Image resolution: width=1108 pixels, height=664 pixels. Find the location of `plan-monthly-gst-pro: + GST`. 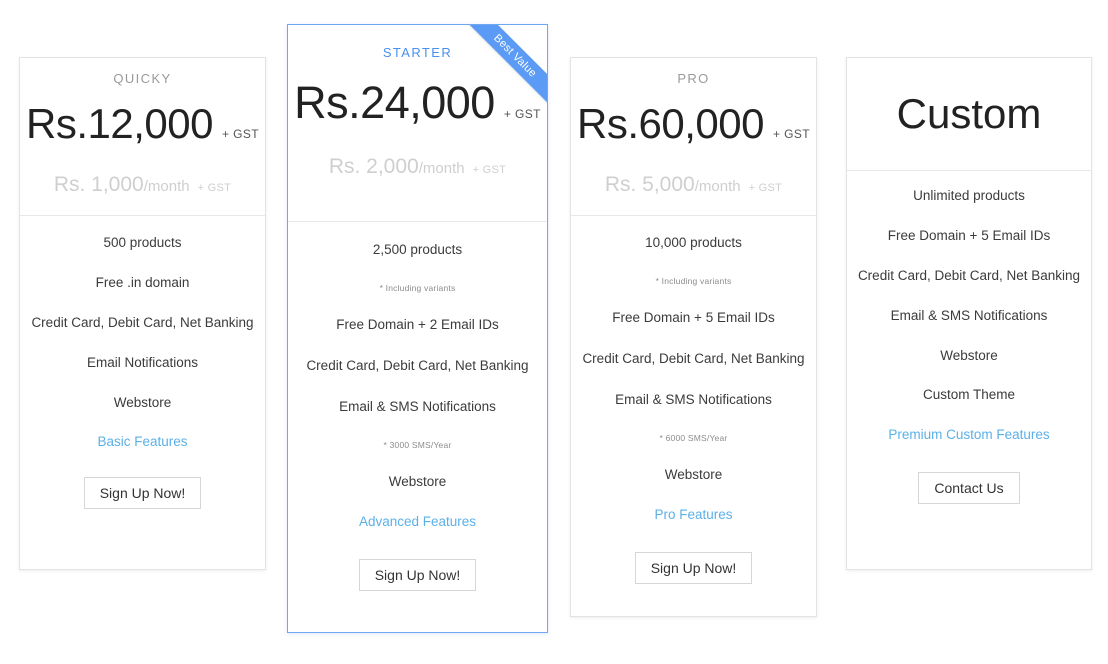

plan-monthly-gst-pro: + GST is located at coordinates (765, 188).